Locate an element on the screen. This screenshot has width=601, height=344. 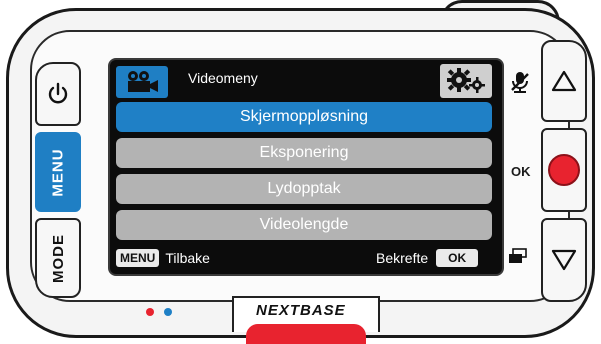
video-mode-badge is located at coordinates (142, 82).